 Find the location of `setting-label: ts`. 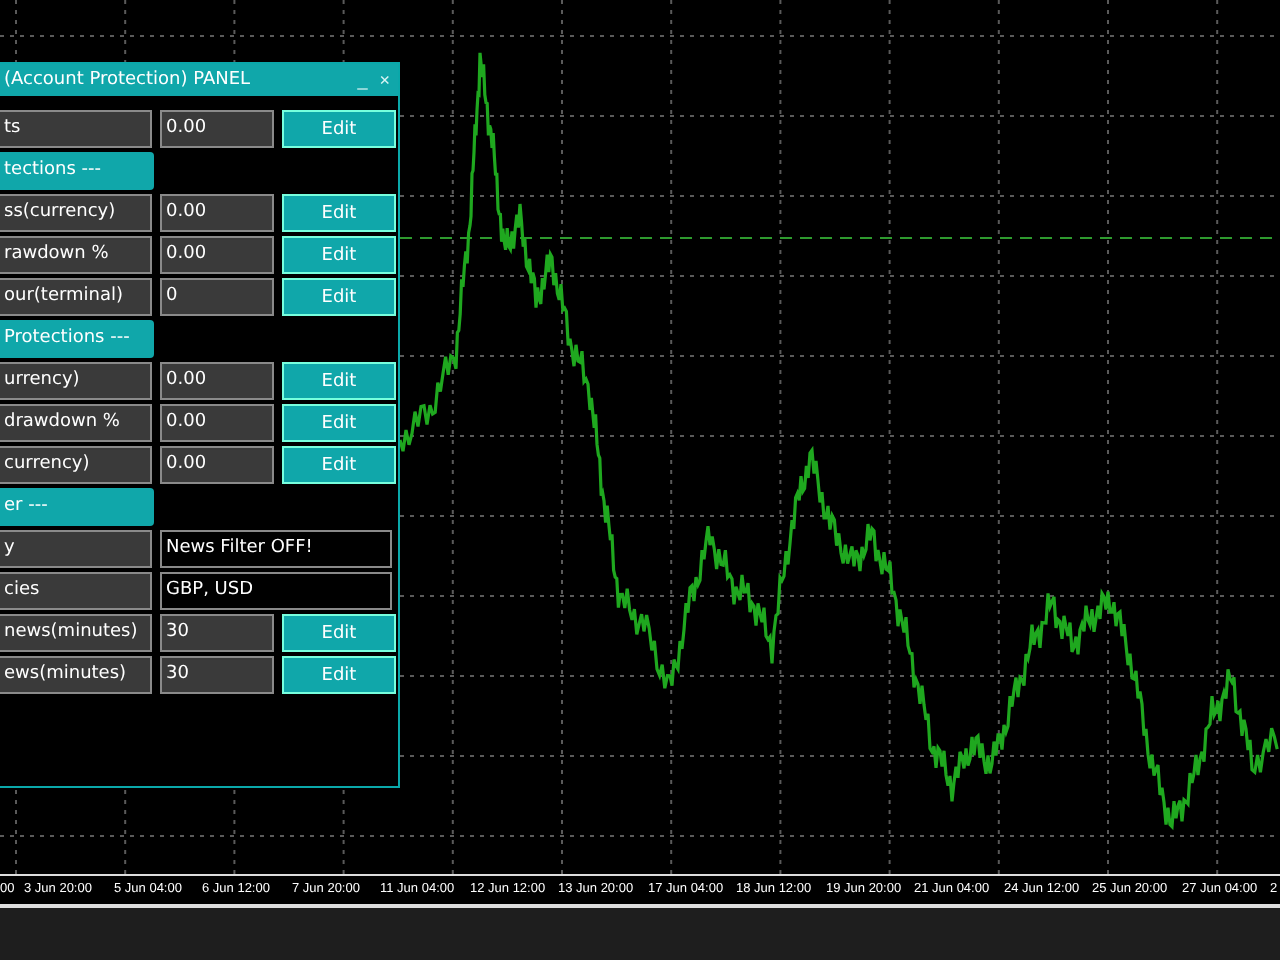

setting-label: ts is located at coordinates (76, 129).